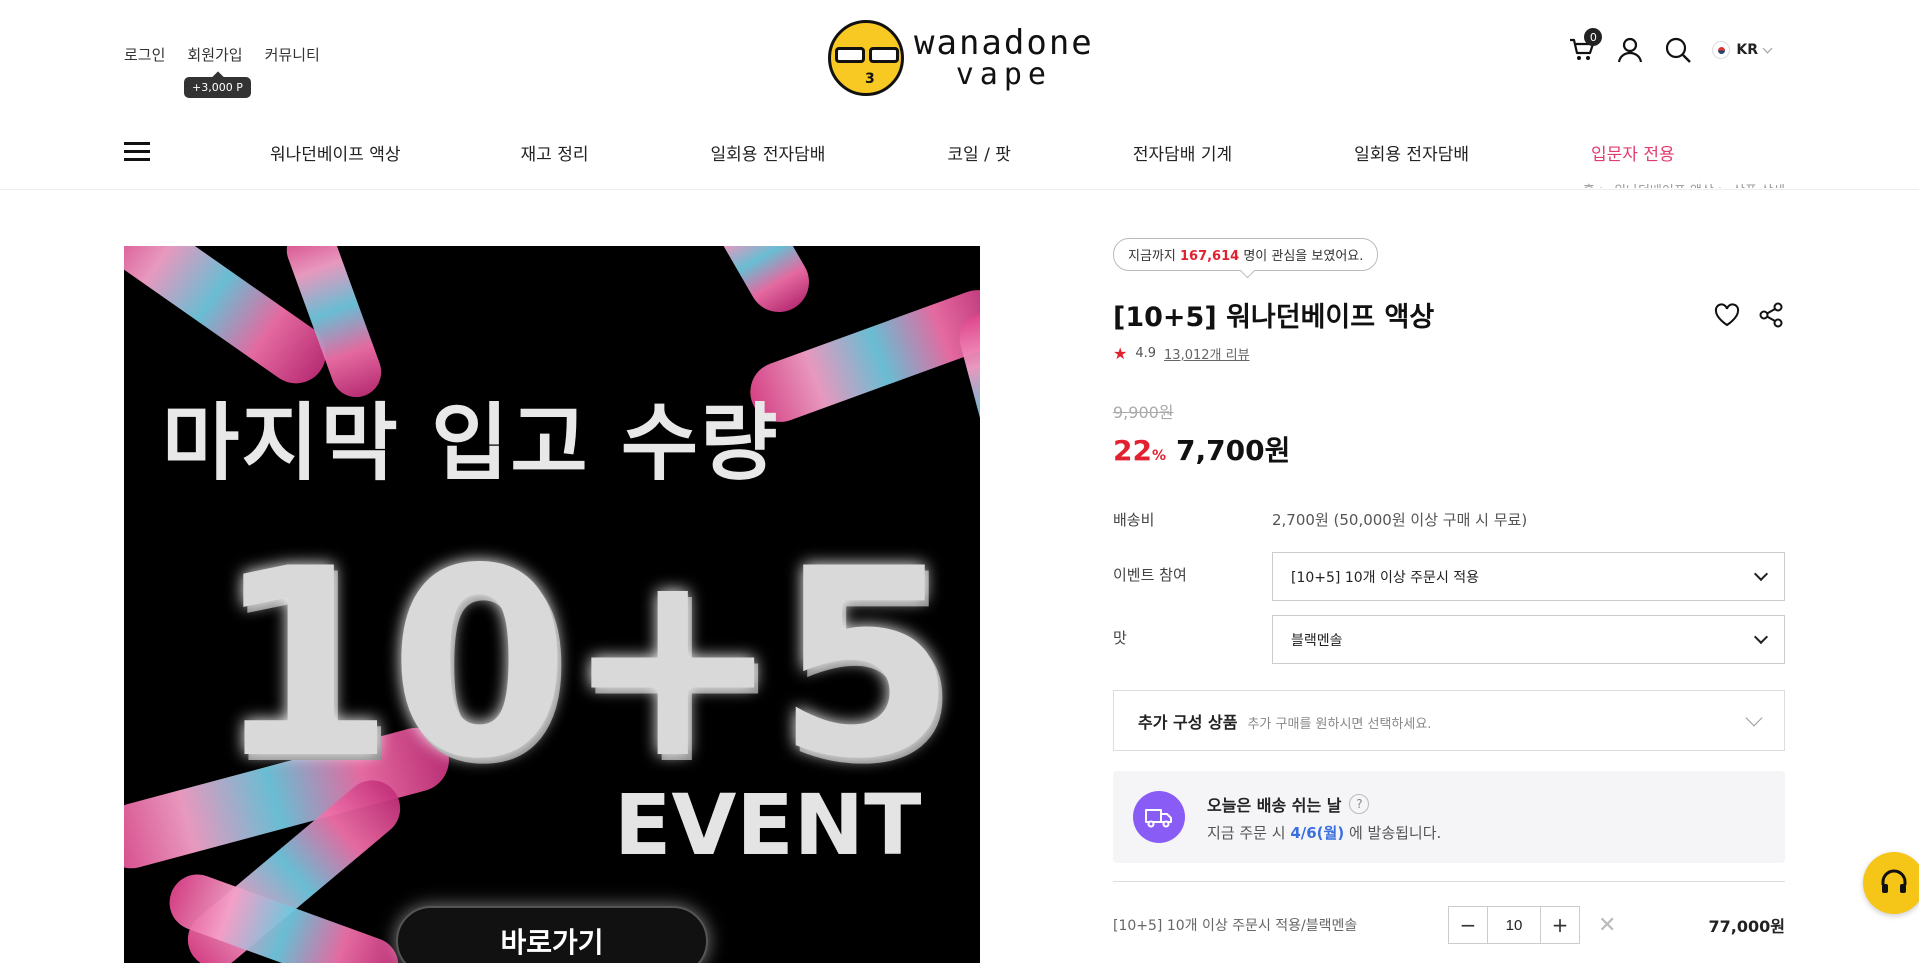 The height and width of the screenshot is (963, 1919). I want to click on event-option-select: [10+5] 10개 이상 주문시 적용, so click(1528, 576).